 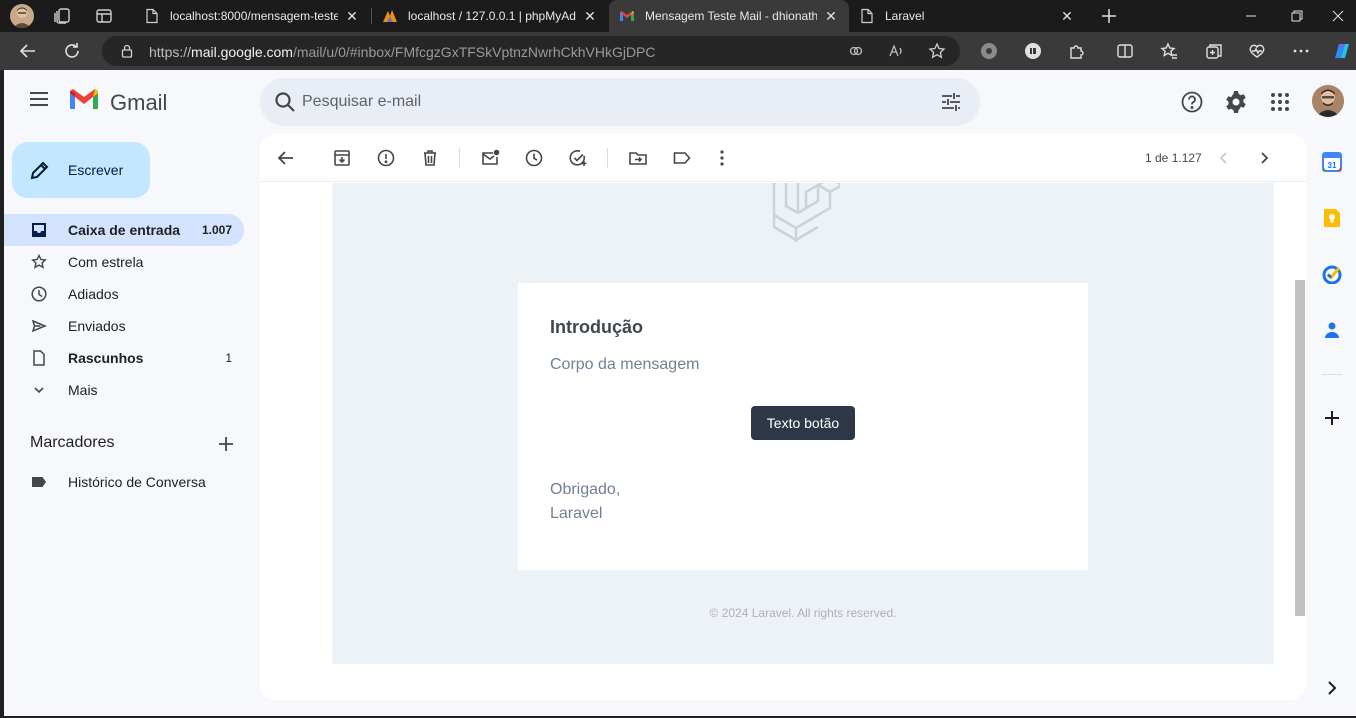 What do you see at coordinates (1332, 330) in the screenshot?
I see `contacts-icon` at bounding box center [1332, 330].